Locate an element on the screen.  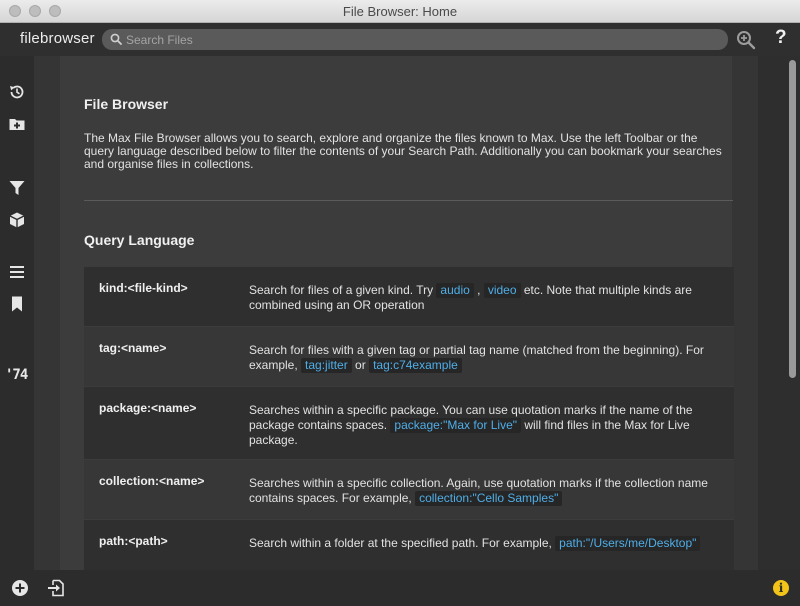
history-icon is located at coordinates (17, 92).